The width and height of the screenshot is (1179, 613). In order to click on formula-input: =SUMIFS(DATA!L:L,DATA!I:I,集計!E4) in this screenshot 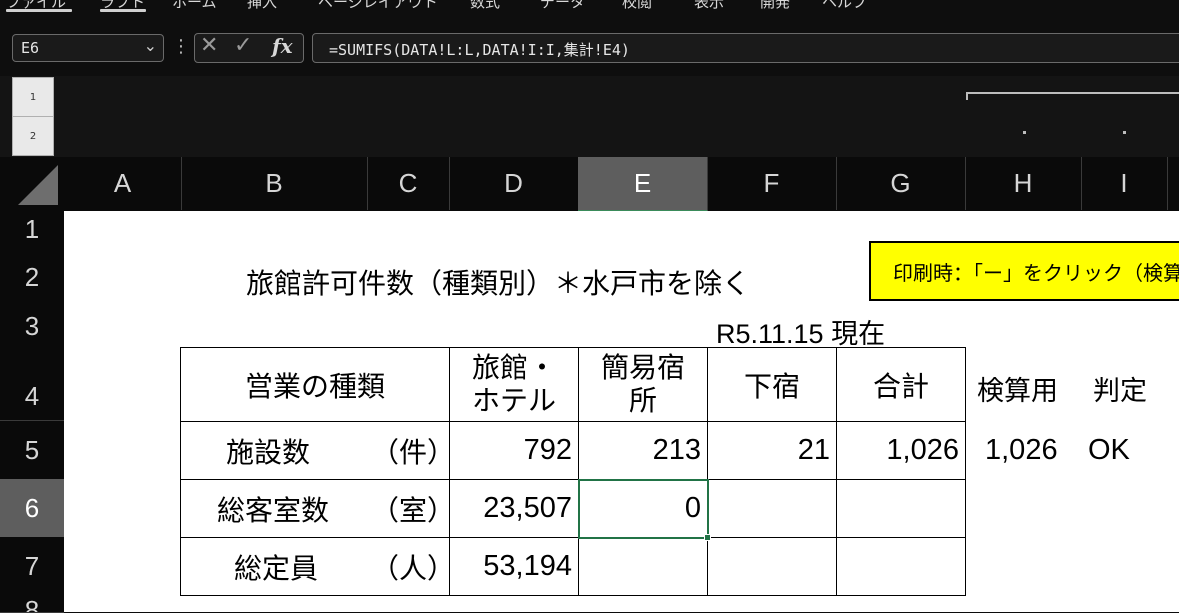, I will do `click(745, 48)`.